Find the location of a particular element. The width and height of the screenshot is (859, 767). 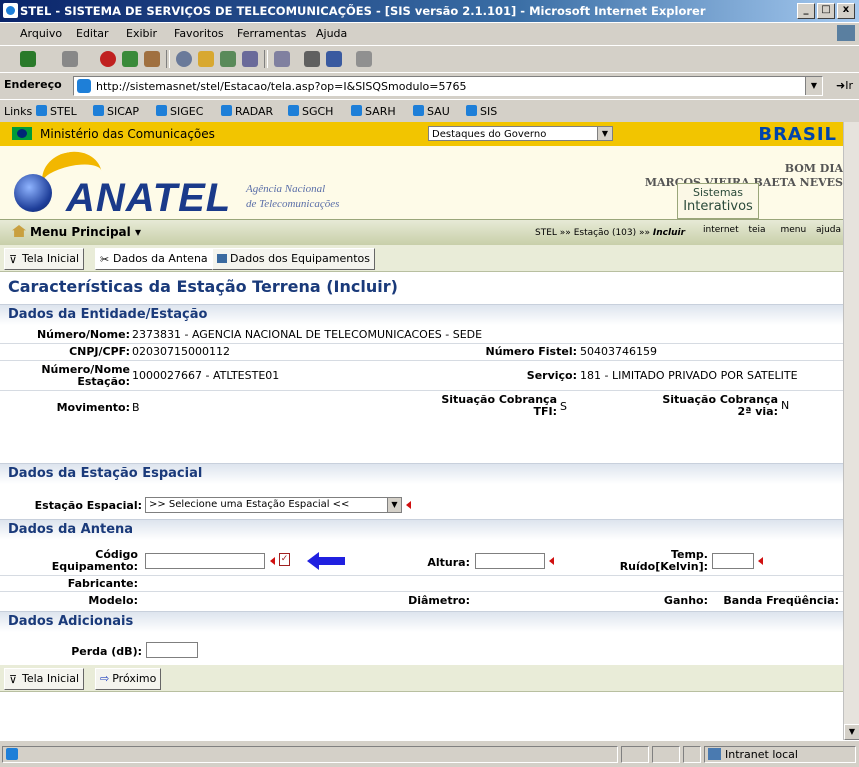

tela-inicial-button: ⊽ Tela Inicial is located at coordinates (44, 679).